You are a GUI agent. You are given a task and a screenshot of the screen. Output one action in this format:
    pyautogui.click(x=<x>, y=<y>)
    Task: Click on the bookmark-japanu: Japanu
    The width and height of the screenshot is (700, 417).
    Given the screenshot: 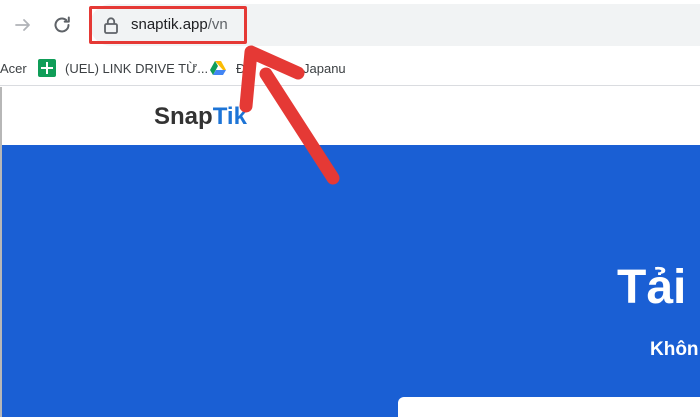 What is the action you would take?
    pyautogui.click(x=324, y=68)
    